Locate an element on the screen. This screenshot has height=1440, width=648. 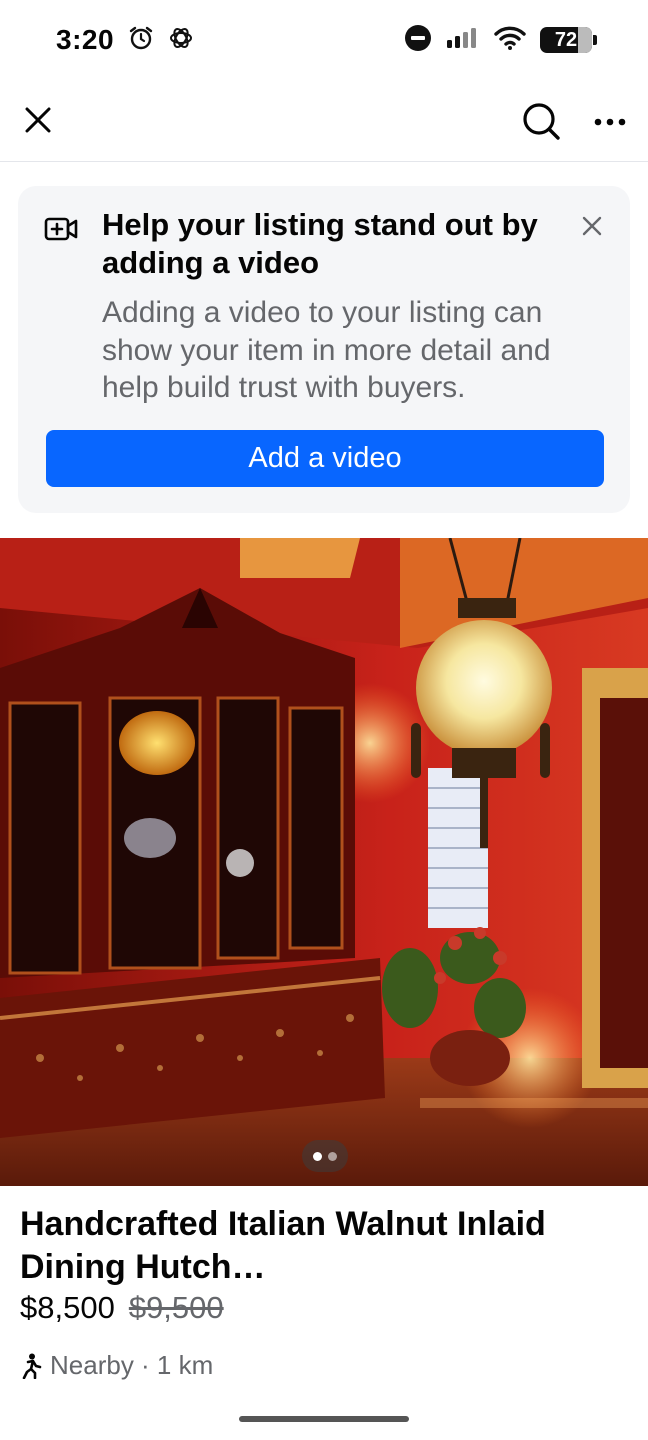
search-button is located at coordinates (541, 121).